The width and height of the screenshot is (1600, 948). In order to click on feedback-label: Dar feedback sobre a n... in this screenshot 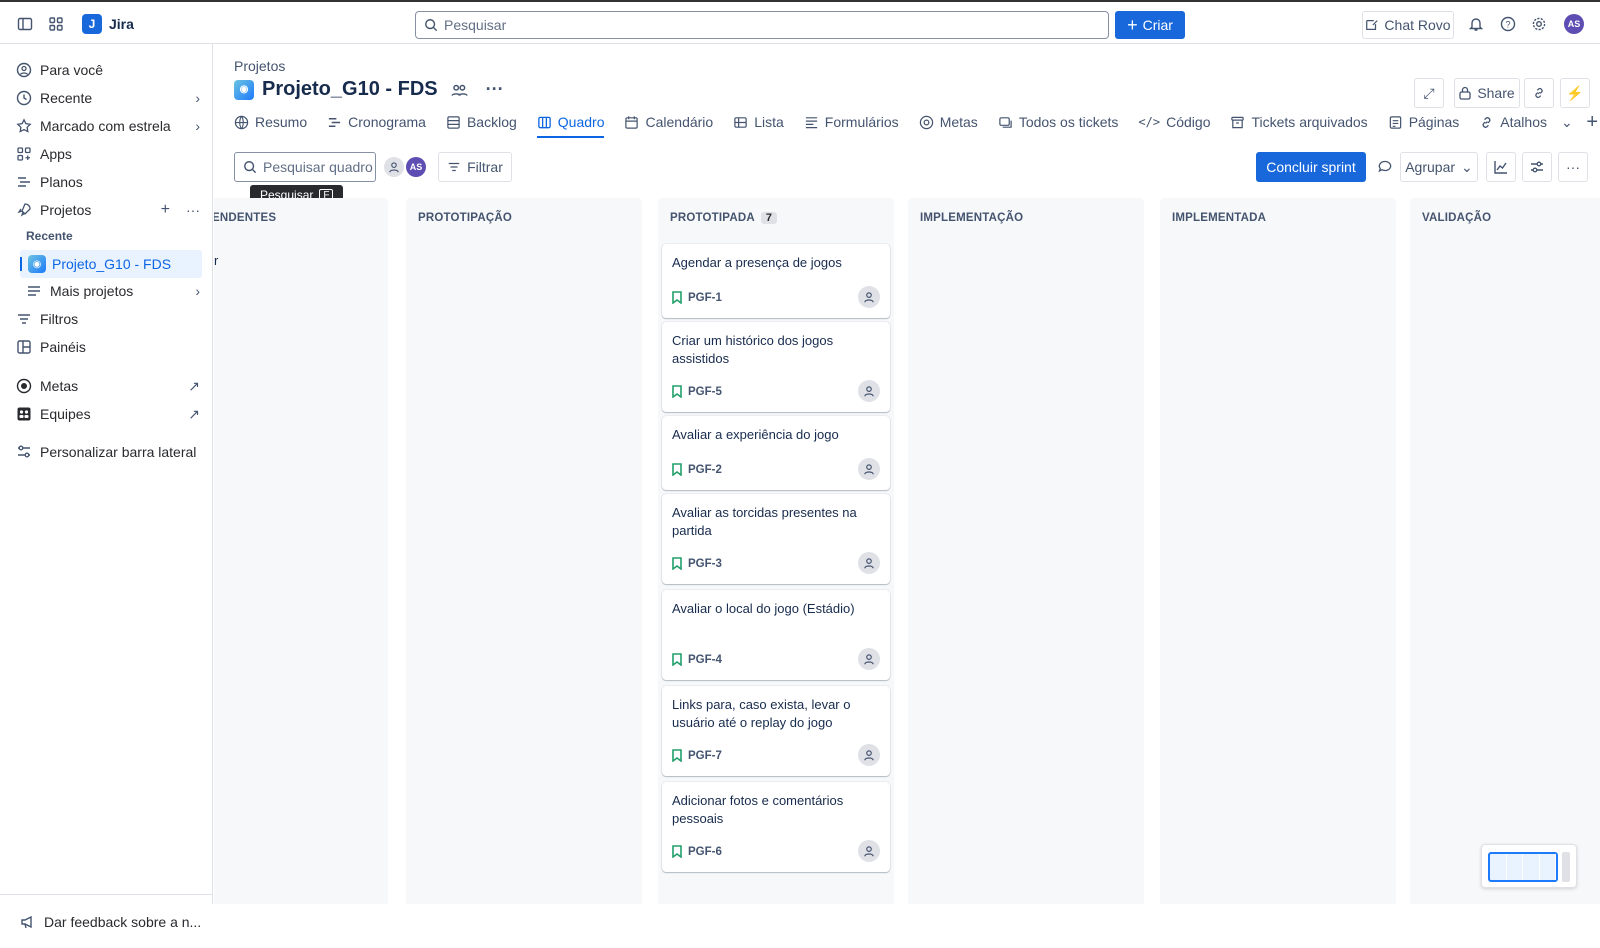, I will do `click(123, 921)`.